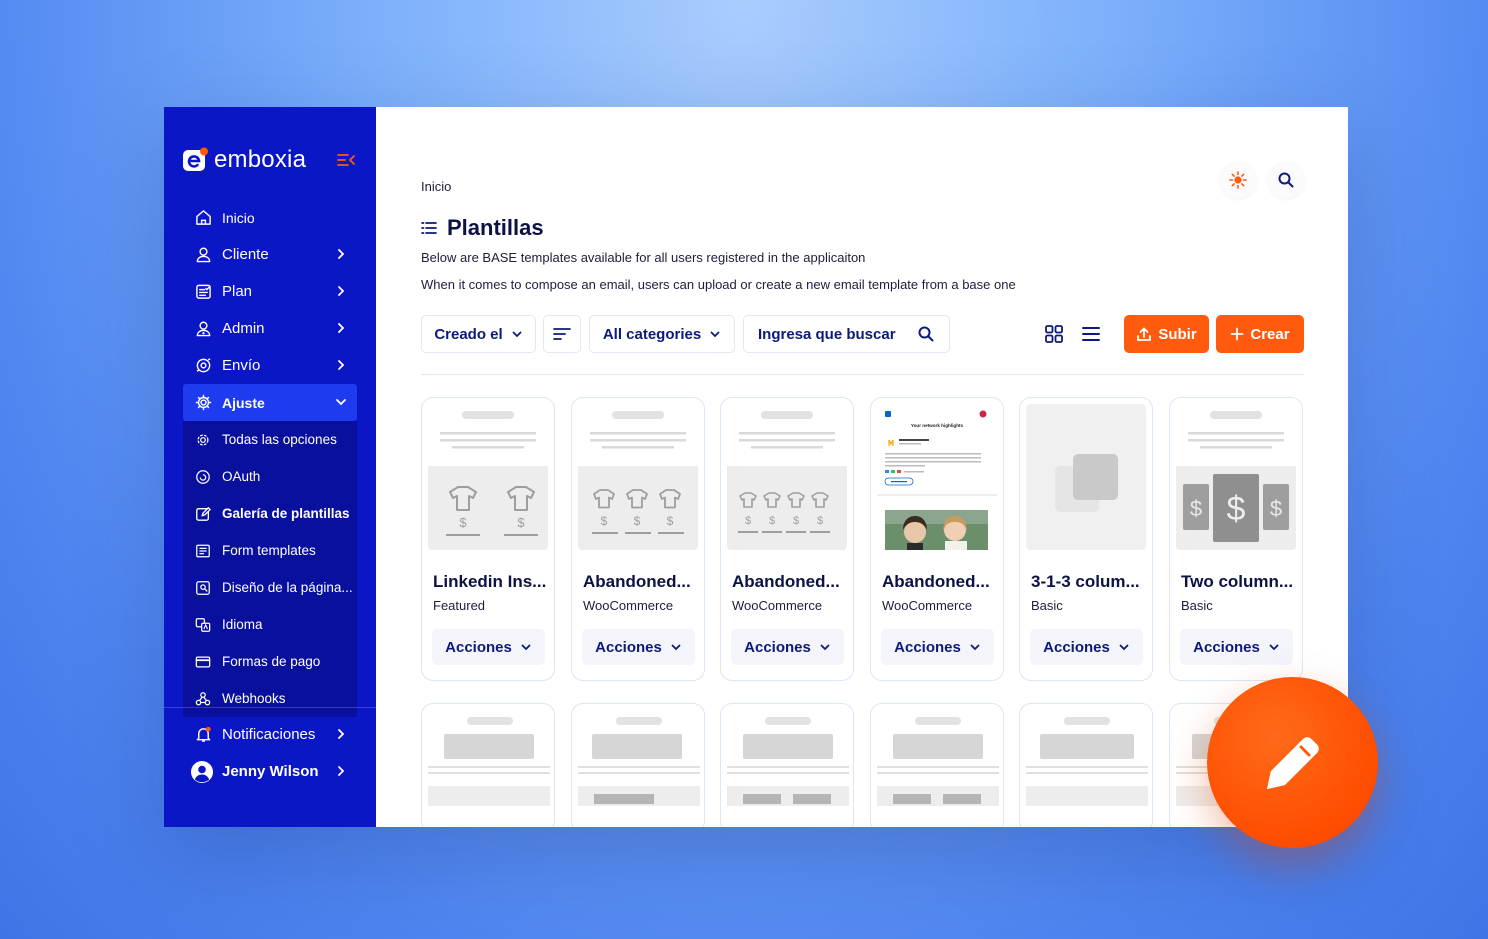 The height and width of the screenshot is (939, 1488). What do you see at coordinates (927, 647) in the screenshot?
I see `actions-label: Acciones` at bounding box center [927, 647].